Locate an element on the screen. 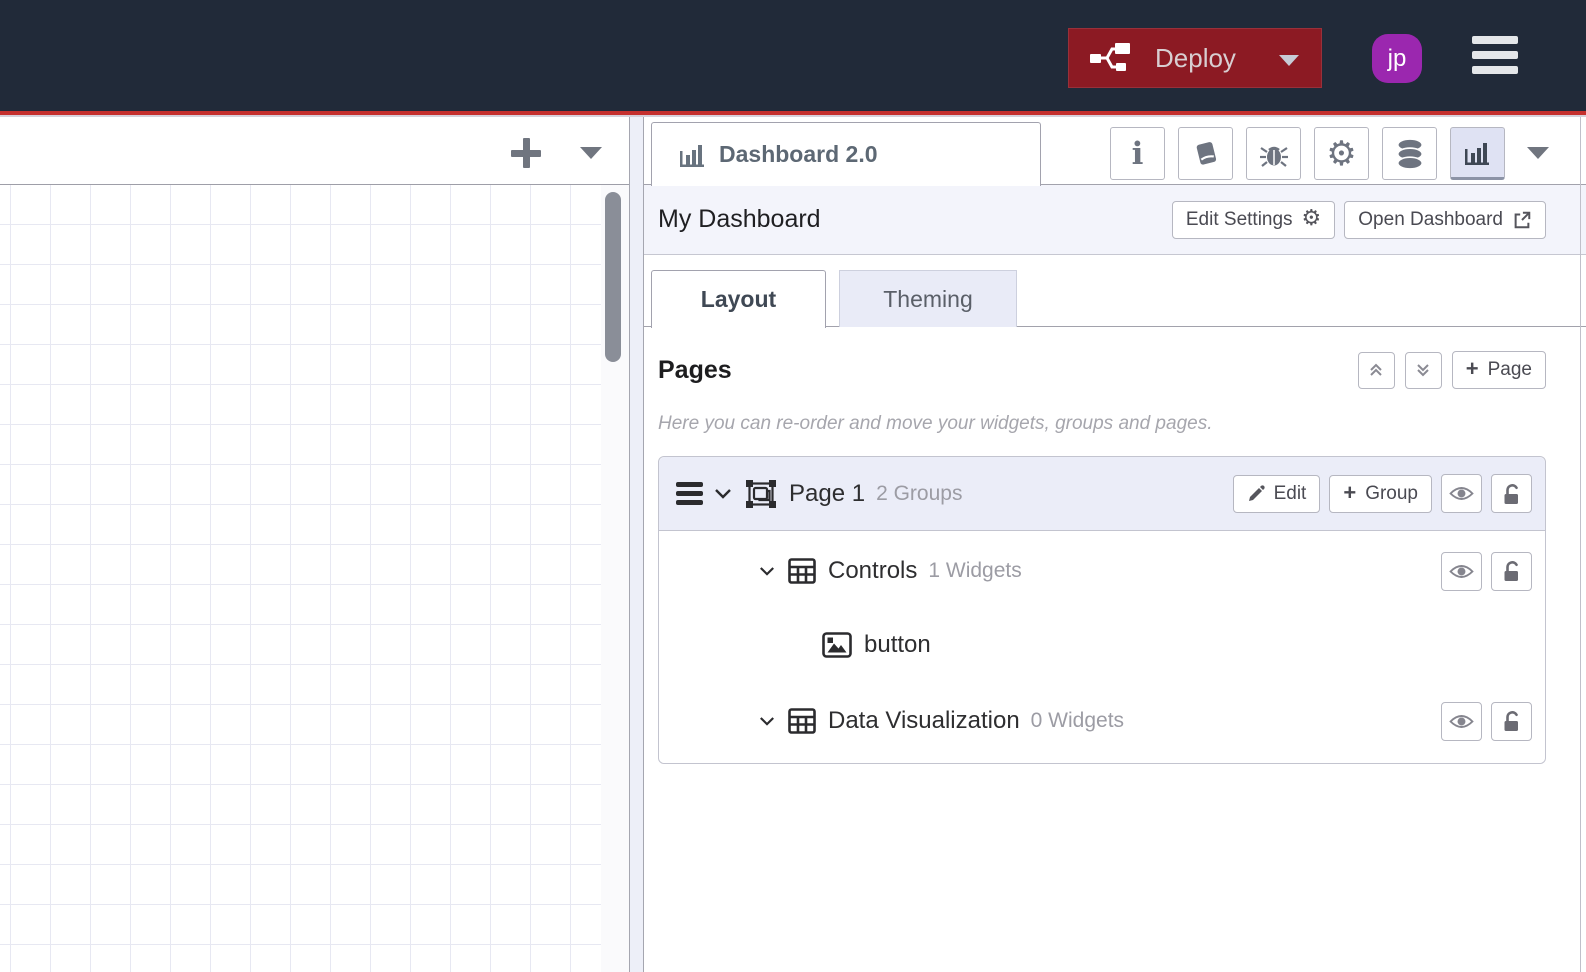  add-flow-button is located at coordinates (526, 153).